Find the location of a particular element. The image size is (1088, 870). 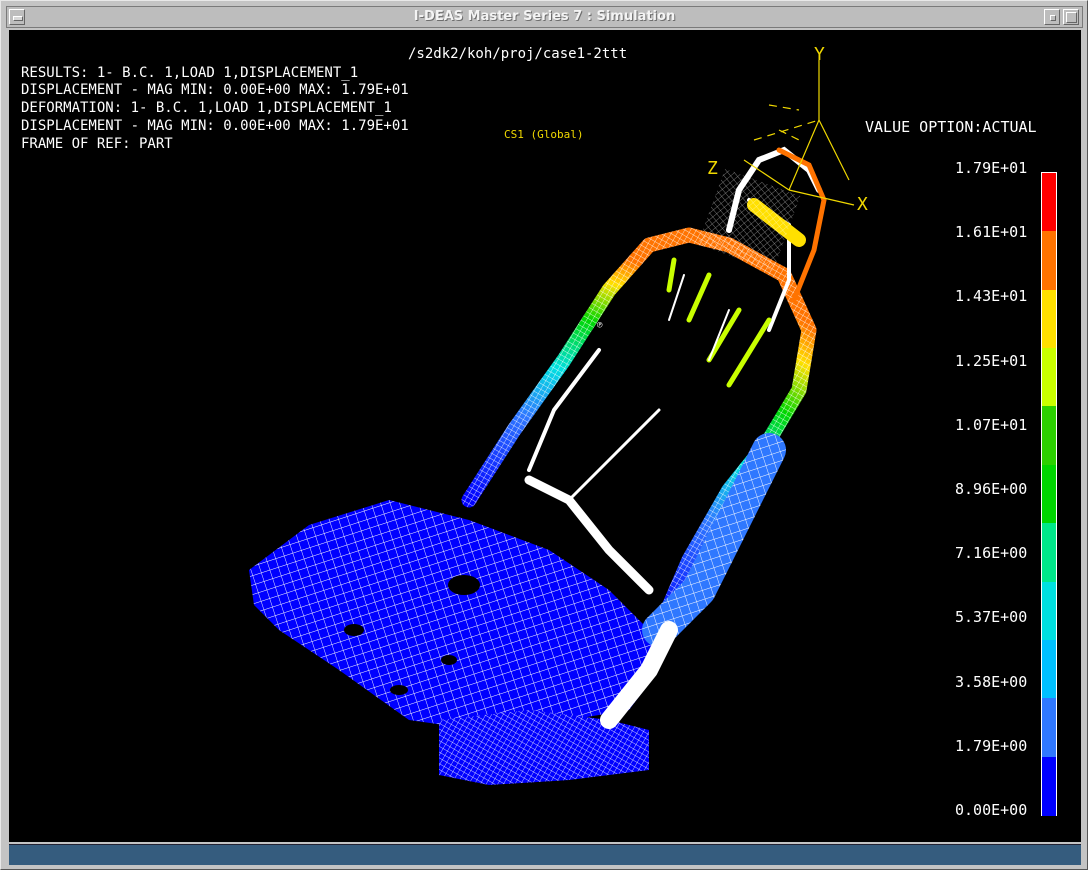

legend-value-label: 1.43E+01 is located at coordinates (991, 296).